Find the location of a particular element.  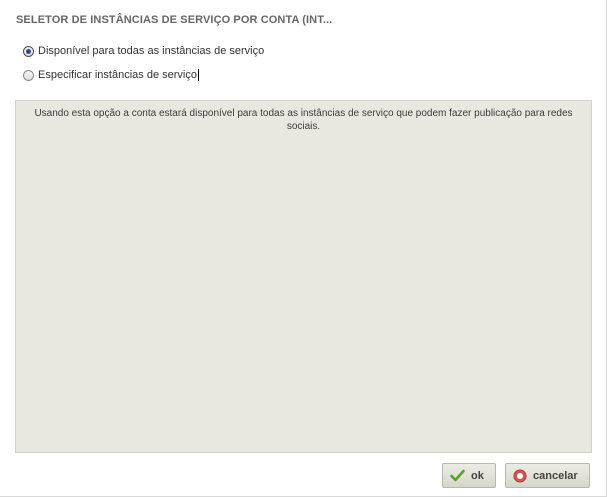

radio-option-specify-instances: Especificar instâncias de serviço is located at coordinates (111, 75).